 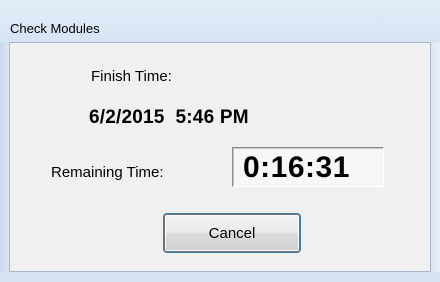 What do you see at coordinates (220, 21) in the screenshot?
I see `title-bar: Check Modules` at bounding box center [220, 21].